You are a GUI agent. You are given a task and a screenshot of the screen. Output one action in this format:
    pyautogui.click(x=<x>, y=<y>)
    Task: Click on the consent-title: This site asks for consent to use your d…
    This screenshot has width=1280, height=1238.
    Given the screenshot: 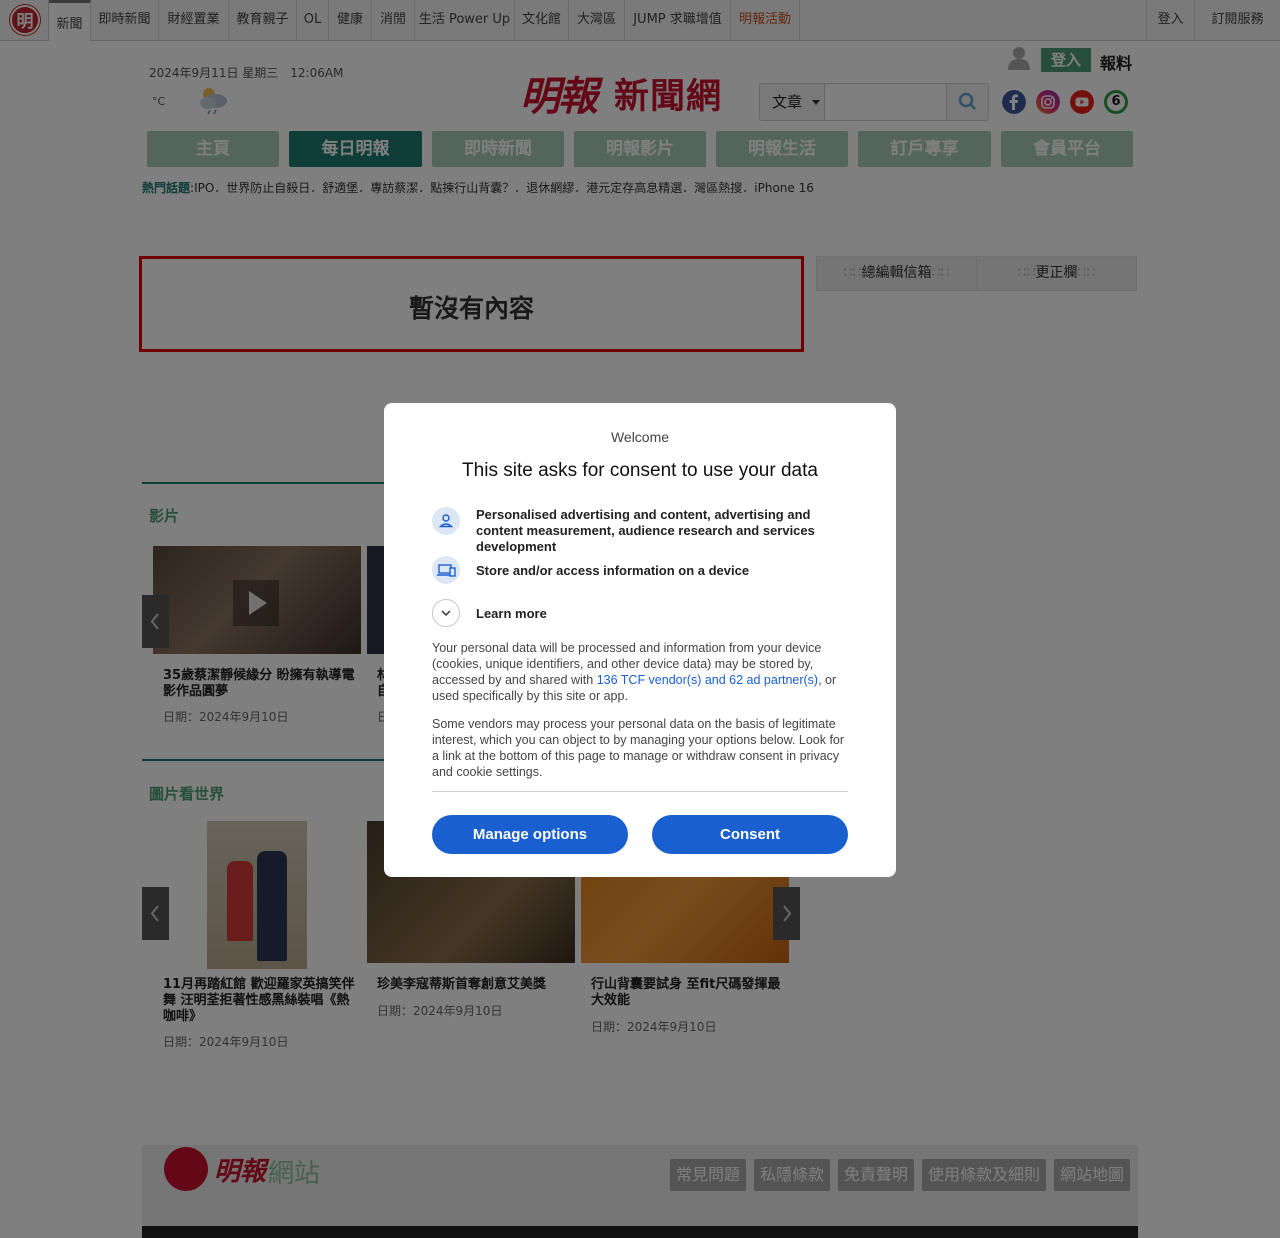 What is the action you would take?
    pyautogui.click(x=640, y=470)
    